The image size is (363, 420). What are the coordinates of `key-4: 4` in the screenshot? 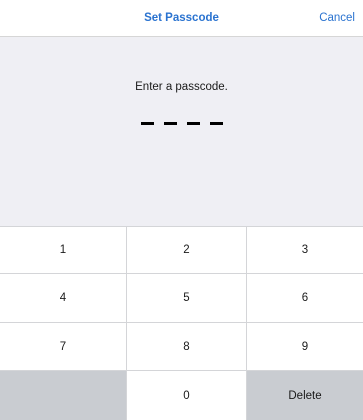 It's located at (63, 298).